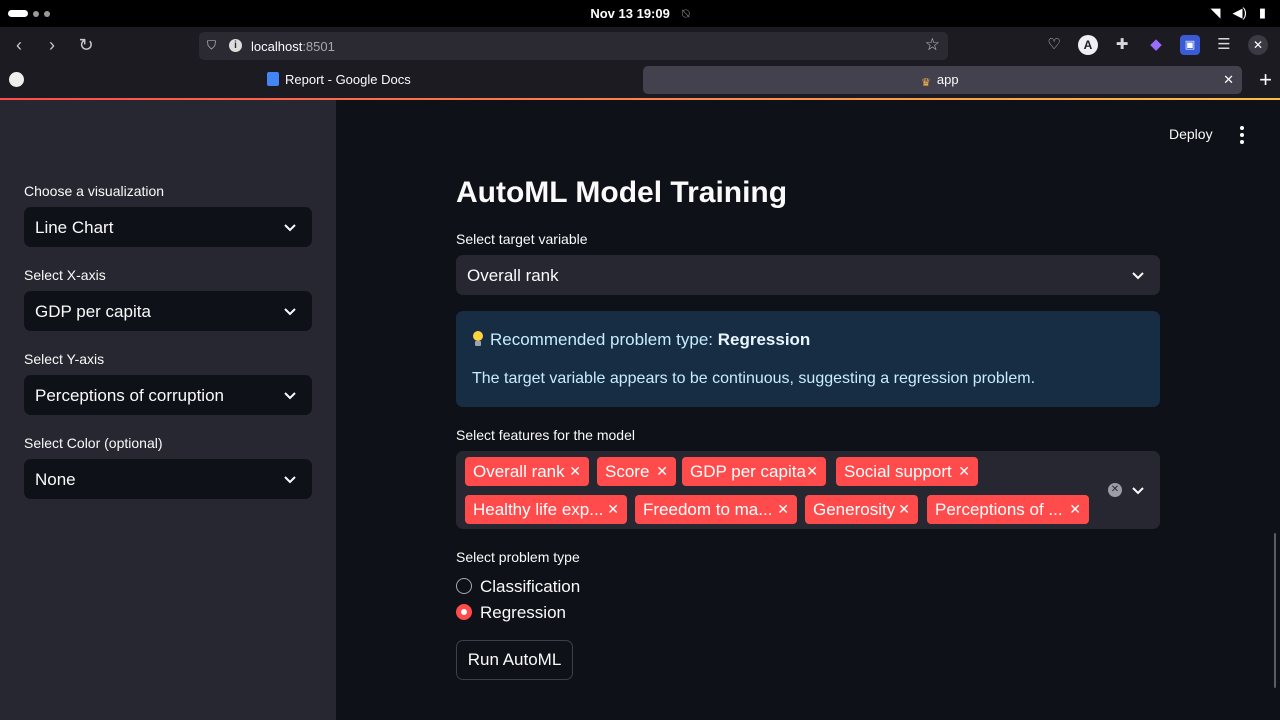  I want to click on tab-label: app, so click(947, 79).